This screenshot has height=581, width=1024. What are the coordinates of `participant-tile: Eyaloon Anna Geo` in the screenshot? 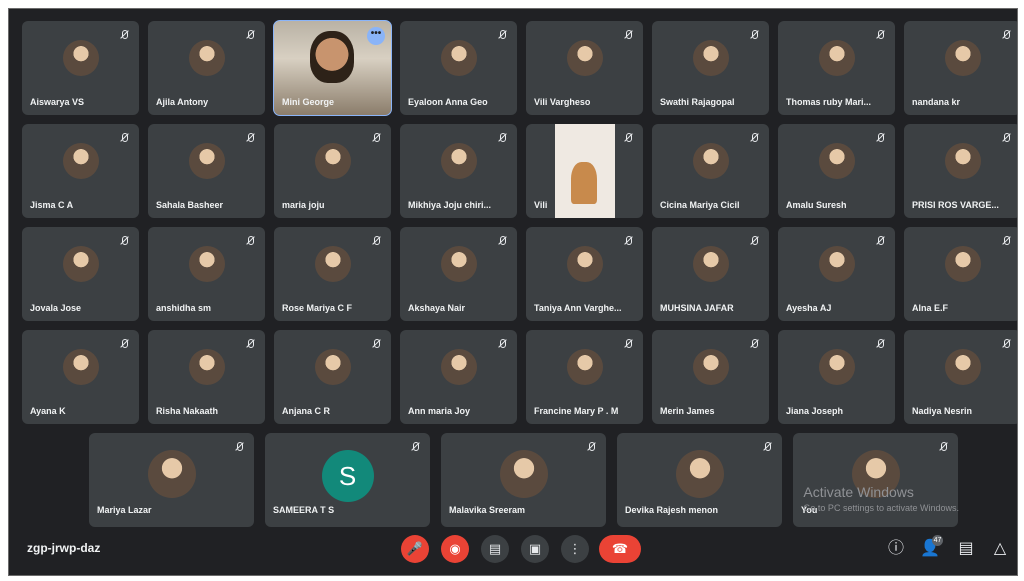 It's located at (458, 68).